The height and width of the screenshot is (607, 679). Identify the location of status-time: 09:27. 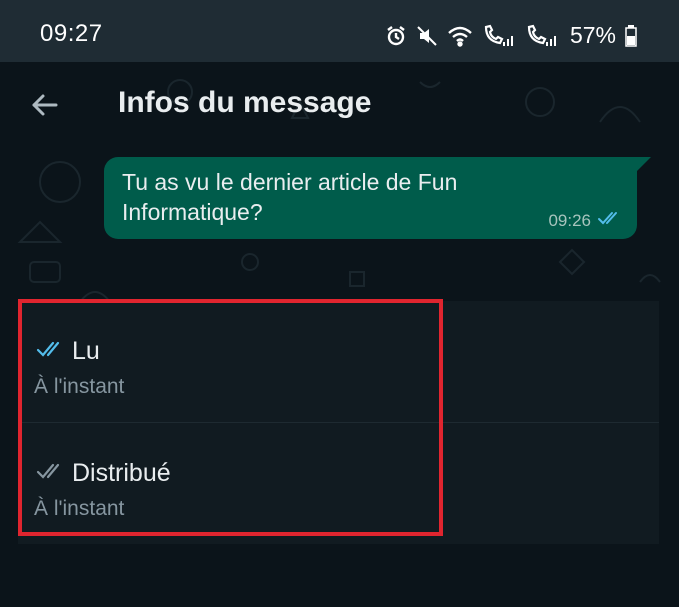
(71, 33).